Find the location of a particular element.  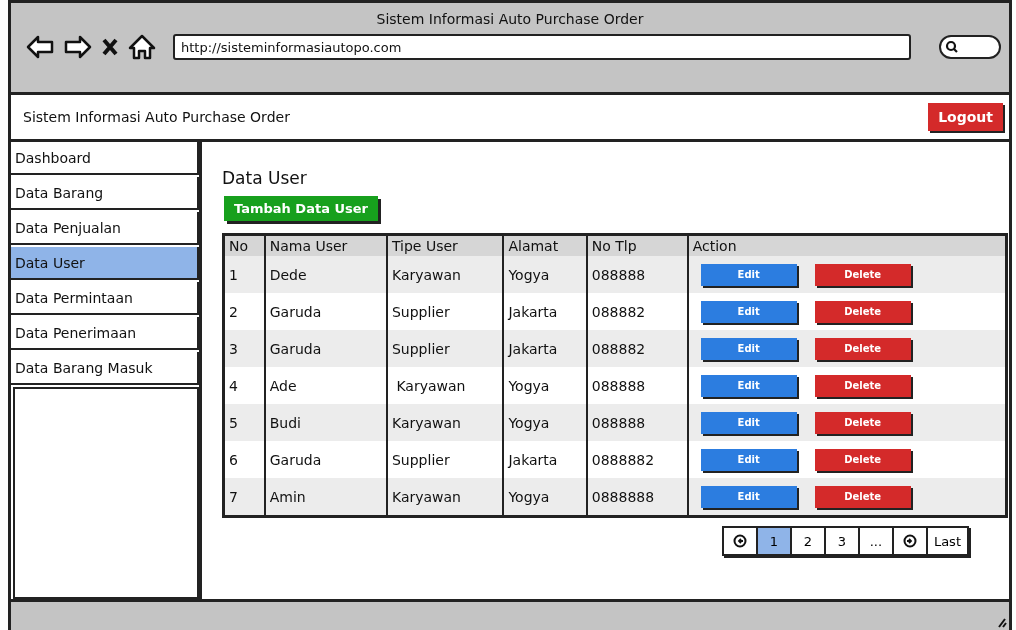

add-user-button: Tambah Data User is located at coordinates (301, 208).